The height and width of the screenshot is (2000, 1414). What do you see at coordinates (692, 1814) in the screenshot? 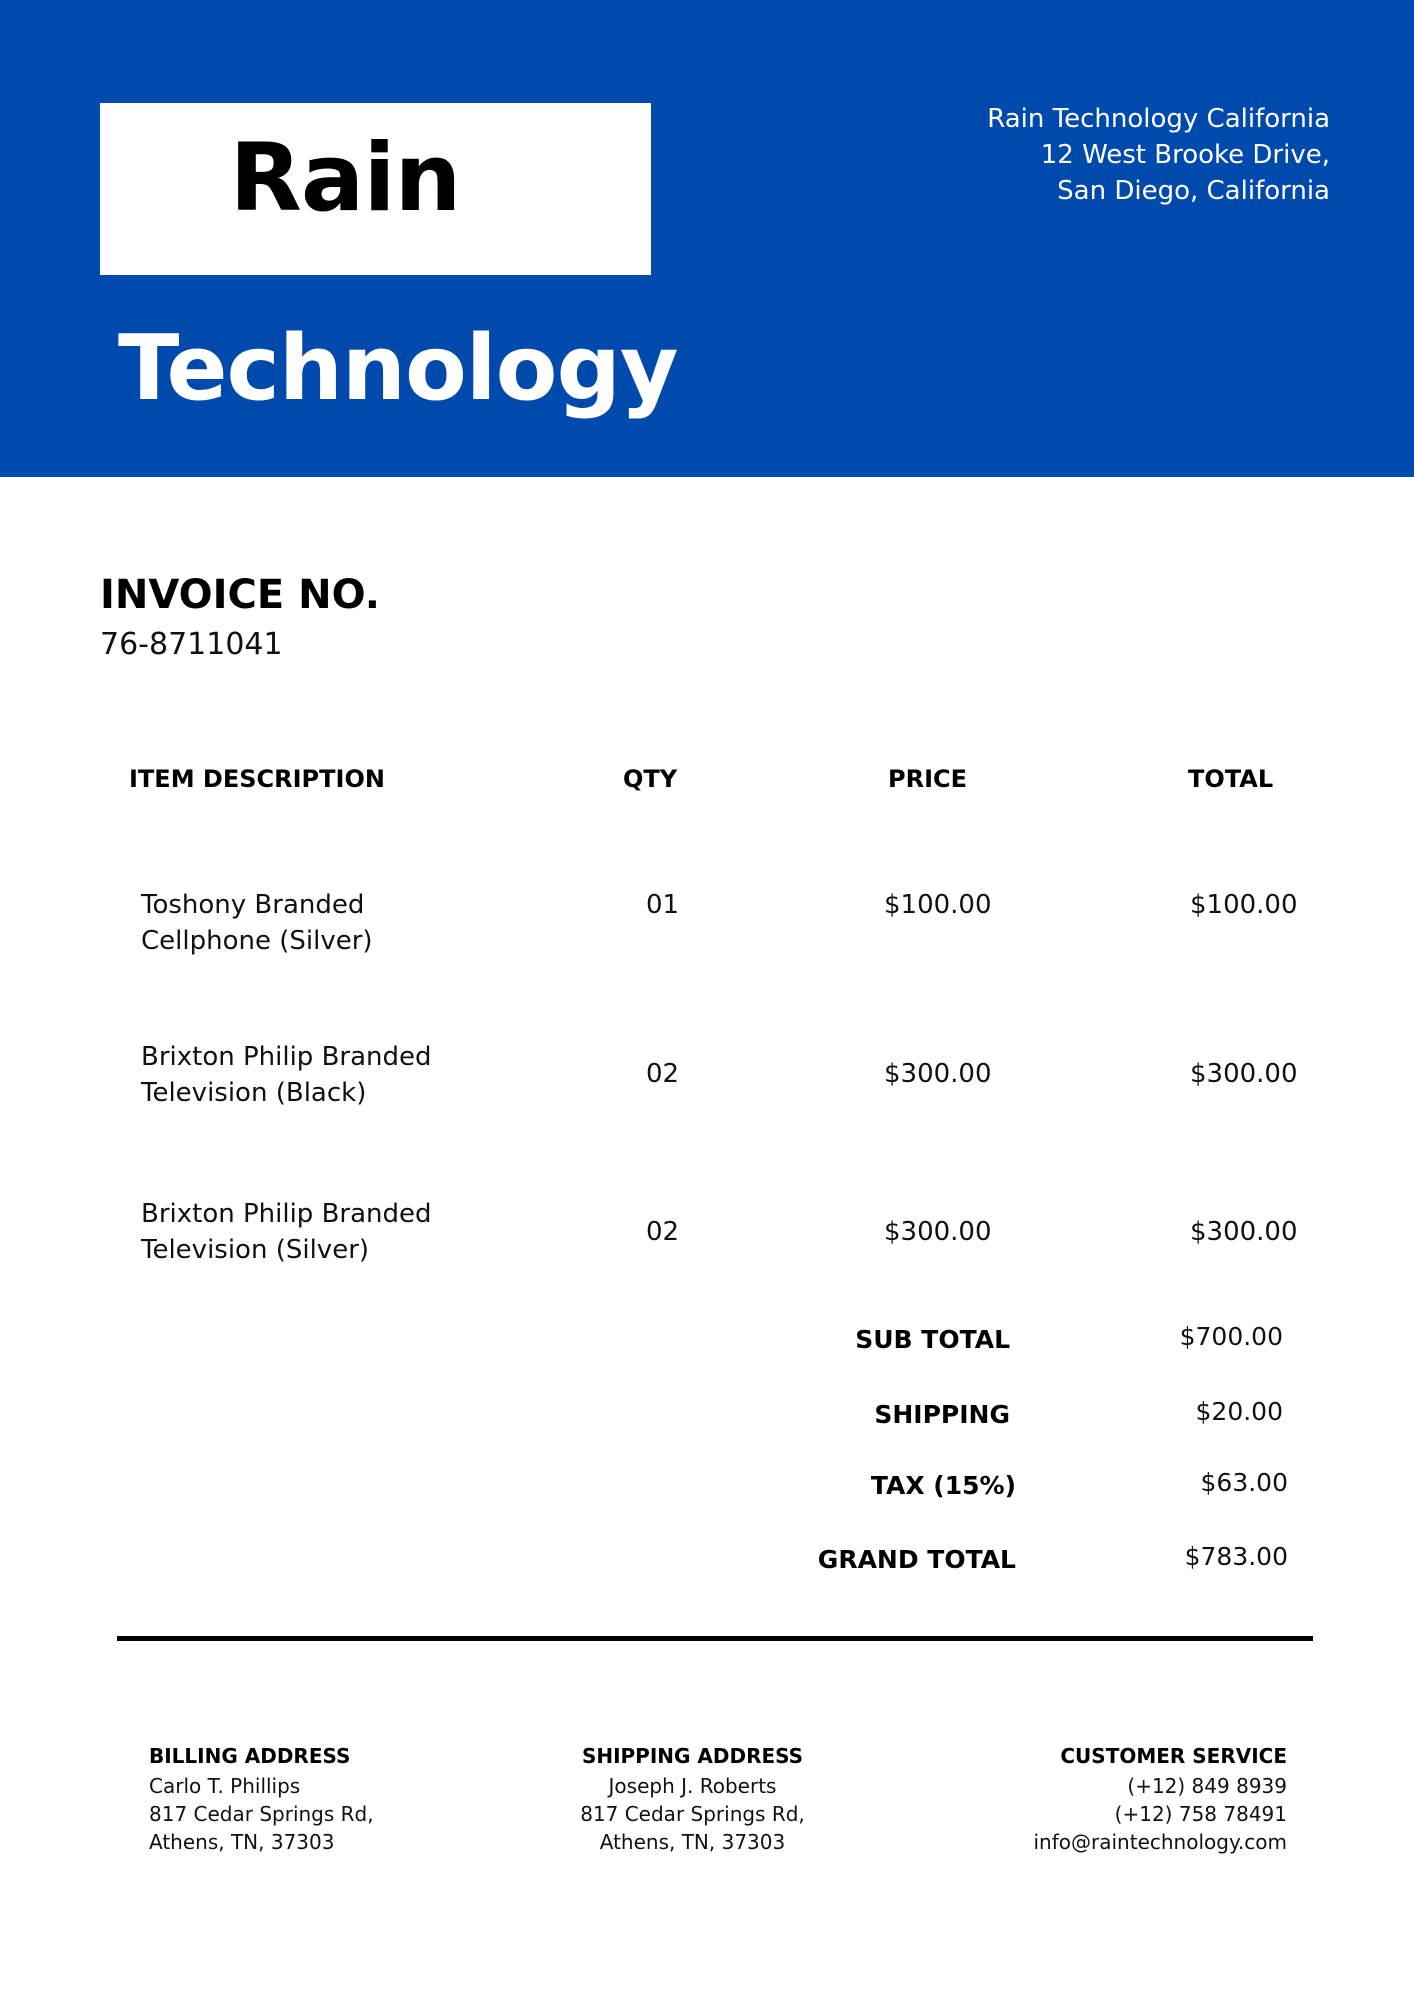
I see `shipping-address-line: 817 Cedar Springs Rd,` at bounding box center [692, 1814].